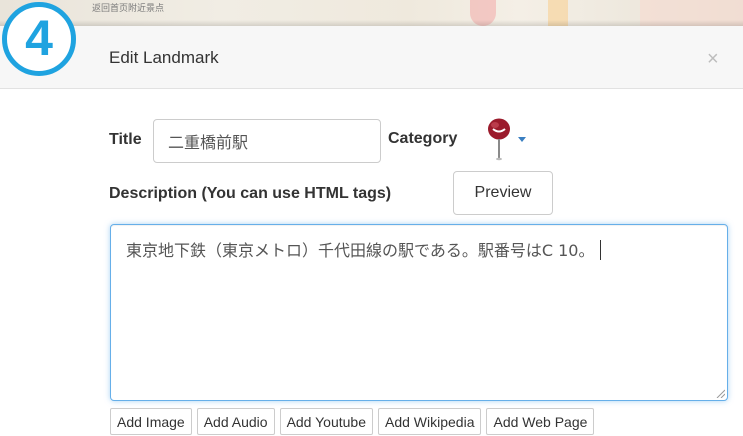  I want to click on add-audio-button: Add Audio, so click(235, 421).